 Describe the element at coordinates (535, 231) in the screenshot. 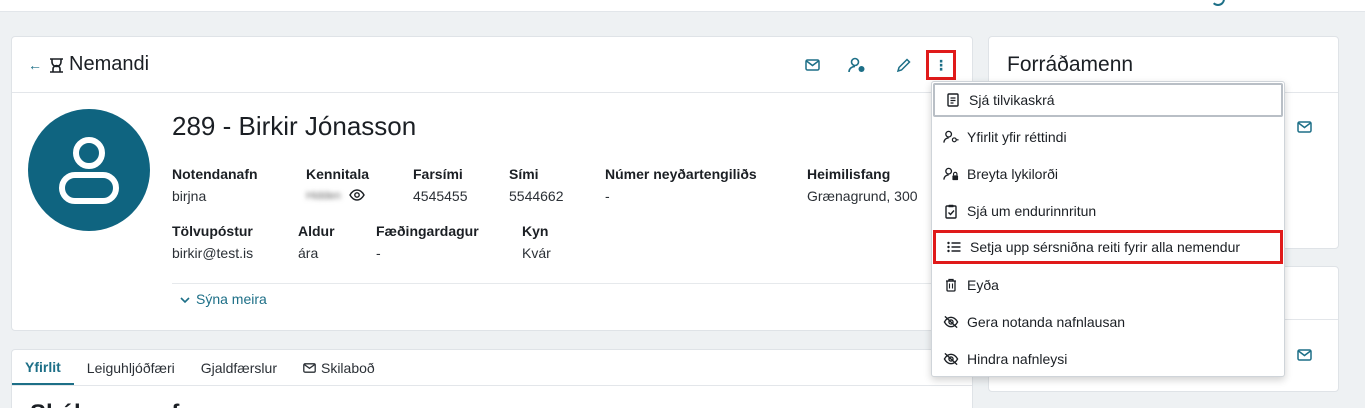

I see `field-label: Kyn` at that location.